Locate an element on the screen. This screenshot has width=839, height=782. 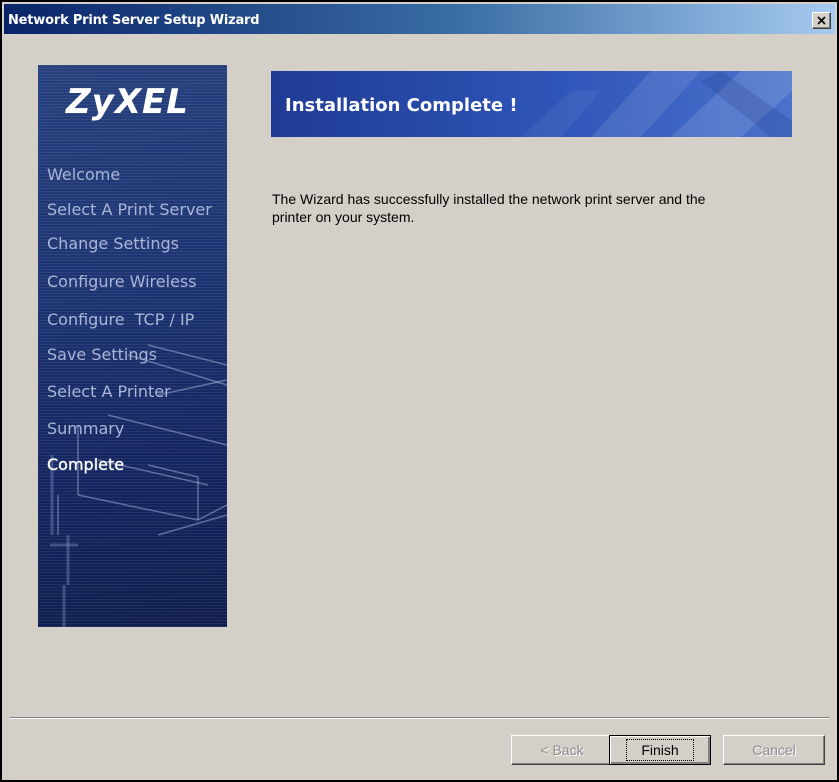
step-welcome: Welcome is located at coordinates (84, 174).